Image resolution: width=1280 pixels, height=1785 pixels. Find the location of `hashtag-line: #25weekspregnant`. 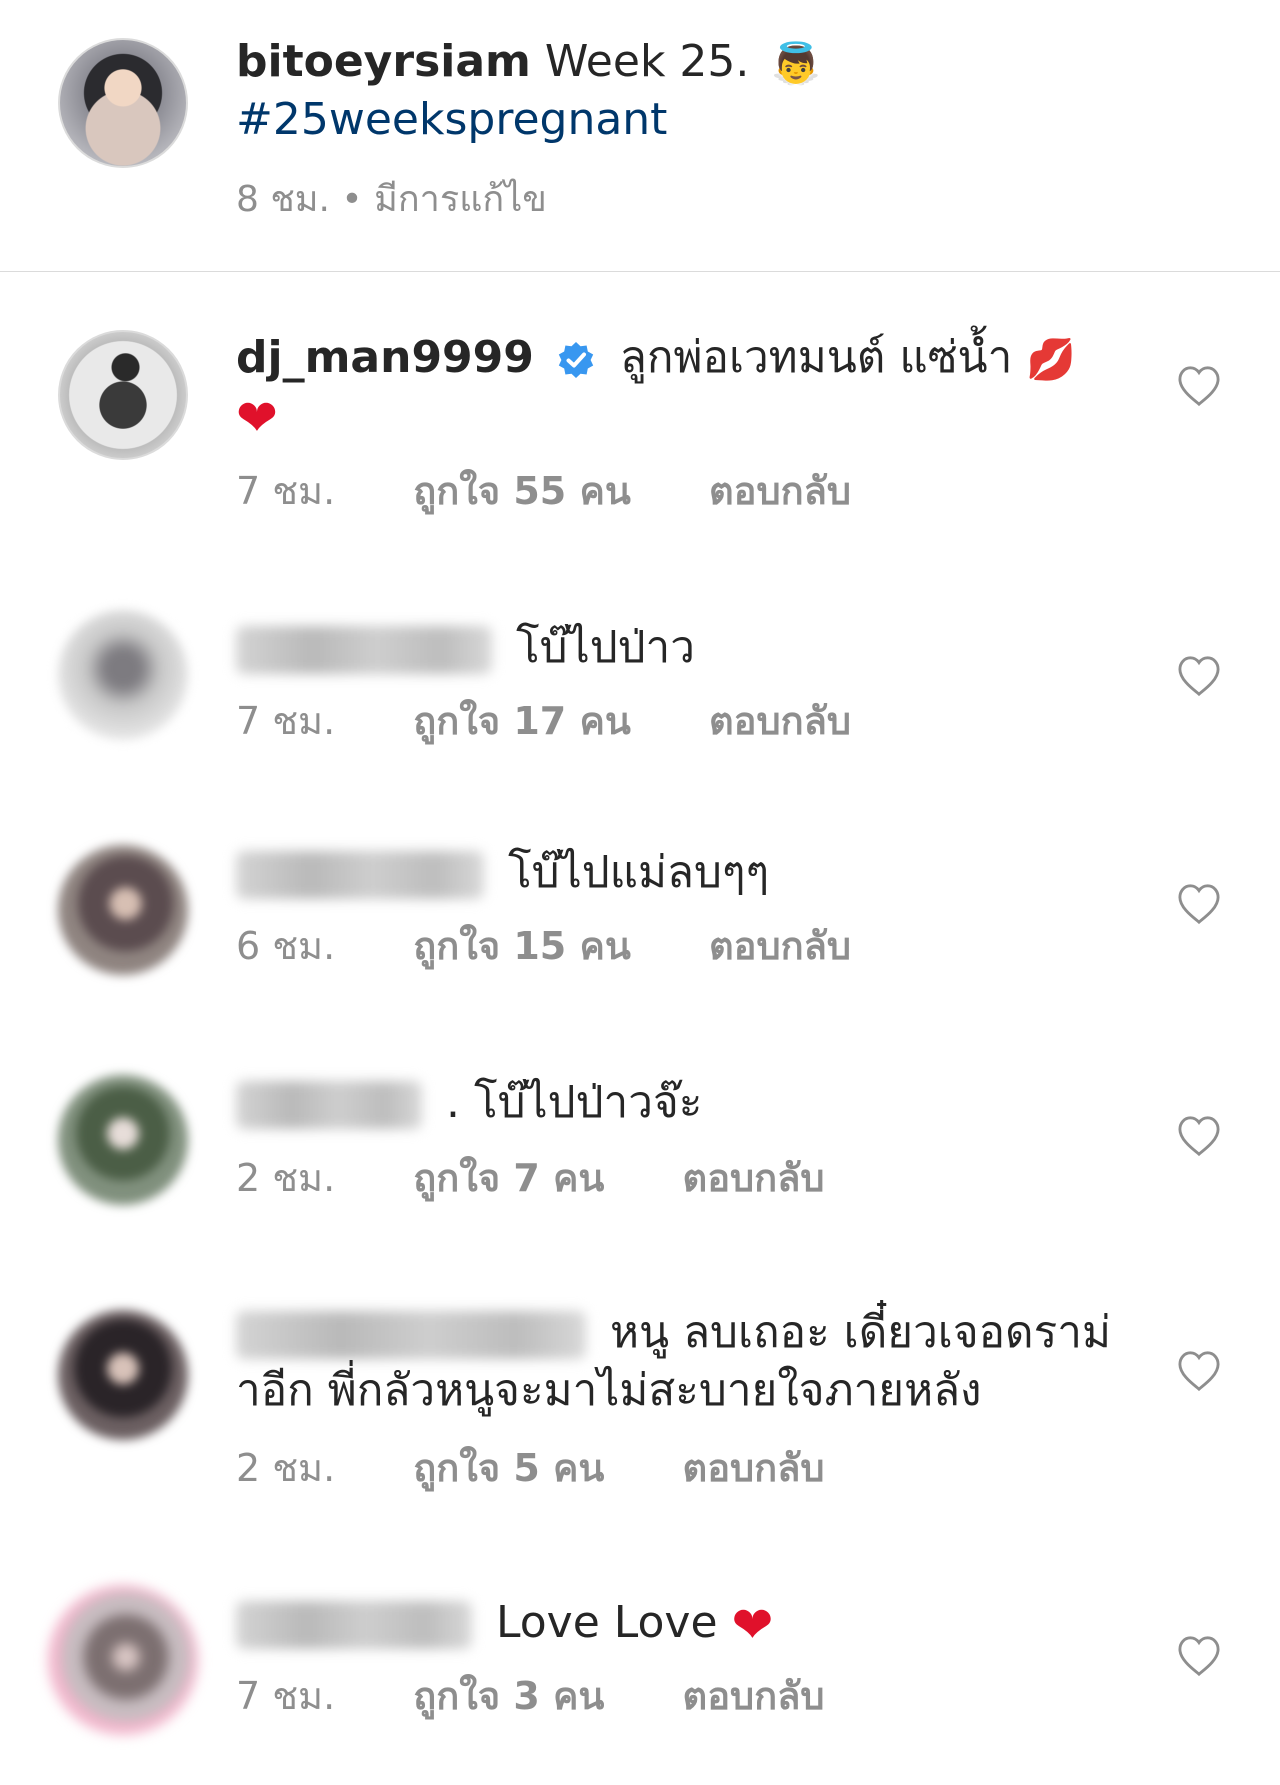

hashtag-line: #25weekspregnant is located at coordinates (451, 120).